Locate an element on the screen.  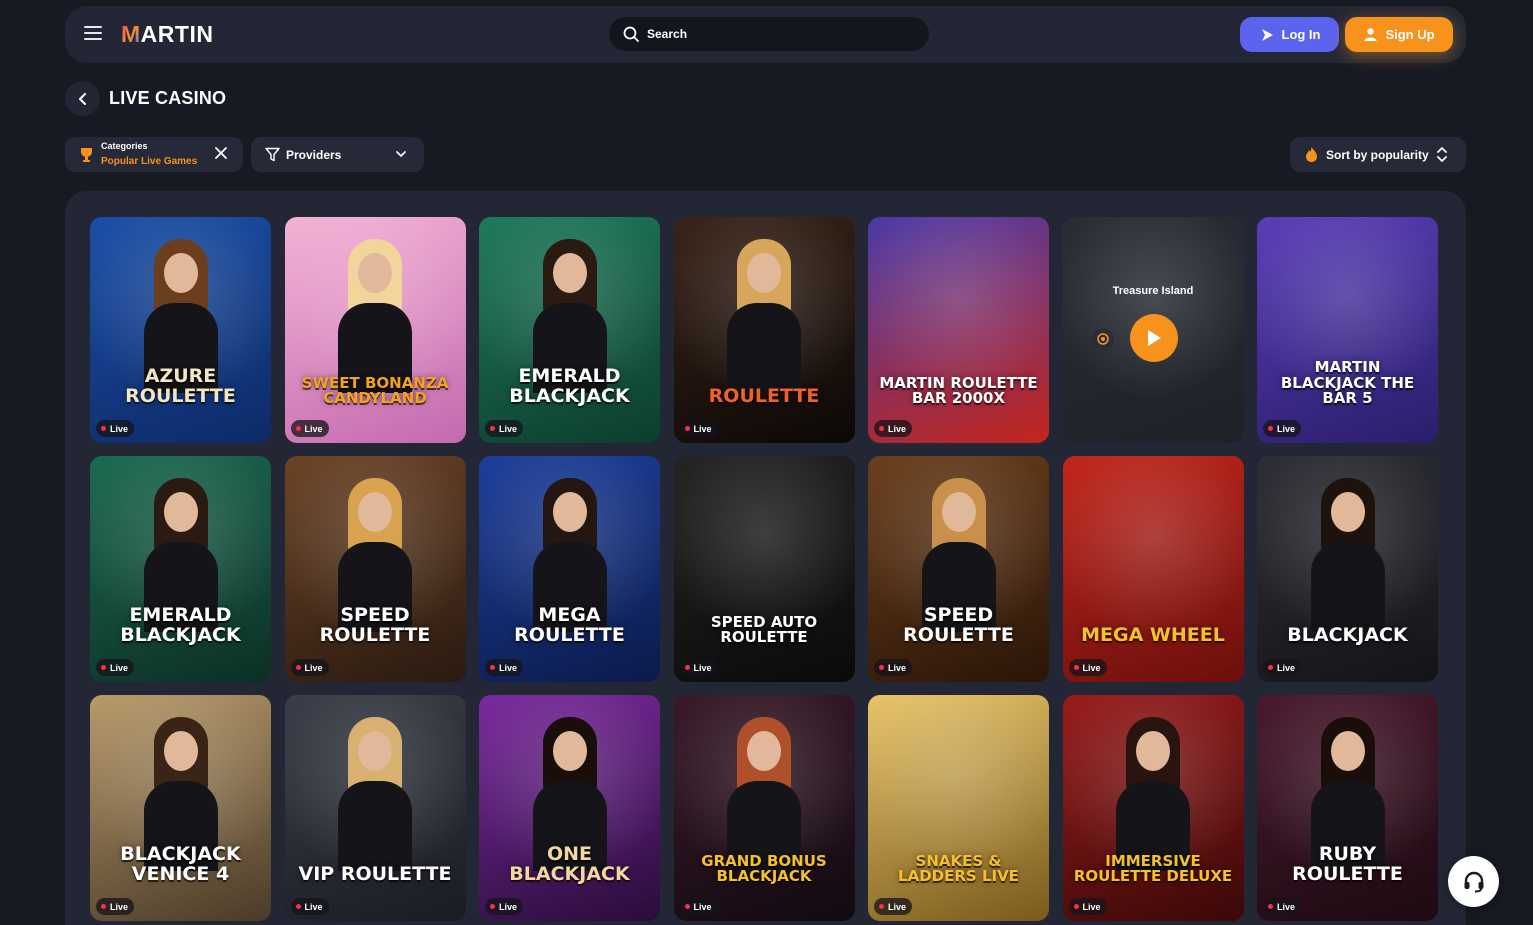
signup-label: Sign Up is located at coordinates (1410, 34).